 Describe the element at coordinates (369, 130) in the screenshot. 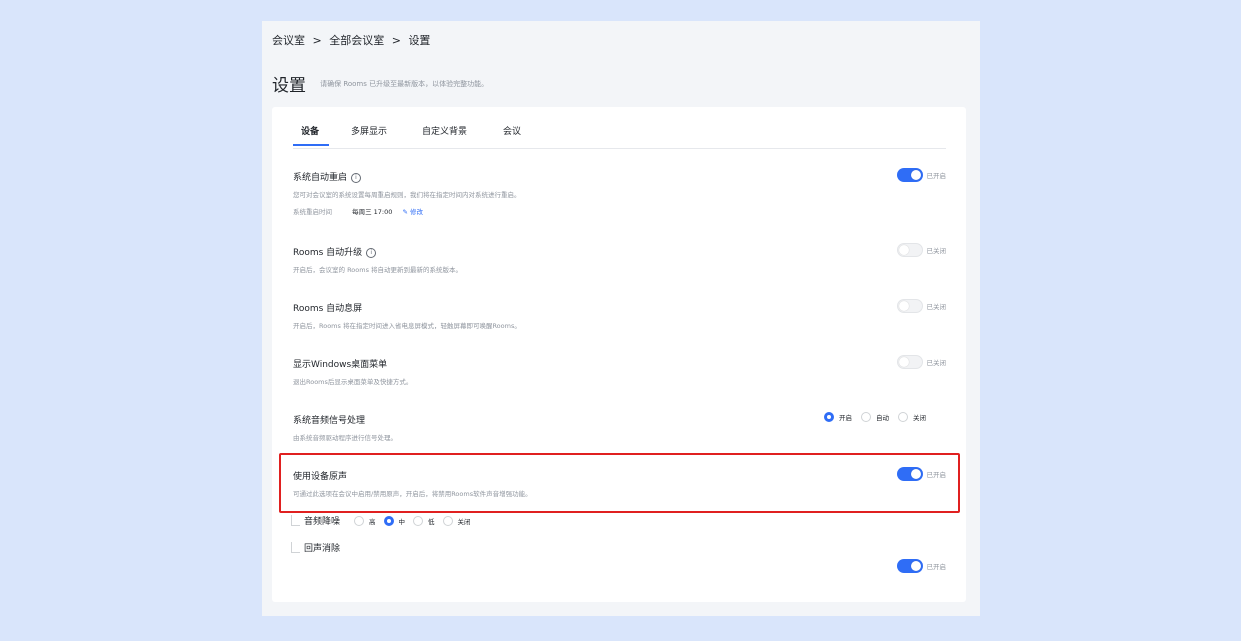

I see `tab-multi-screen: 多屏显示` at that location.